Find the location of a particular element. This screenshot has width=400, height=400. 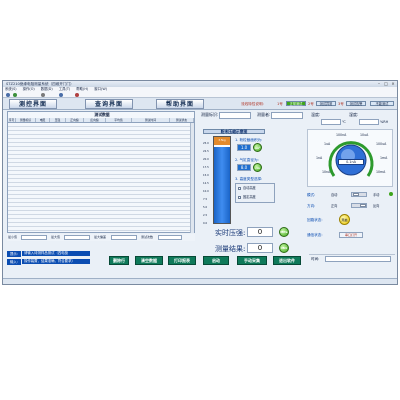

mode-label: 模式: is located at coordinates (311, 195).